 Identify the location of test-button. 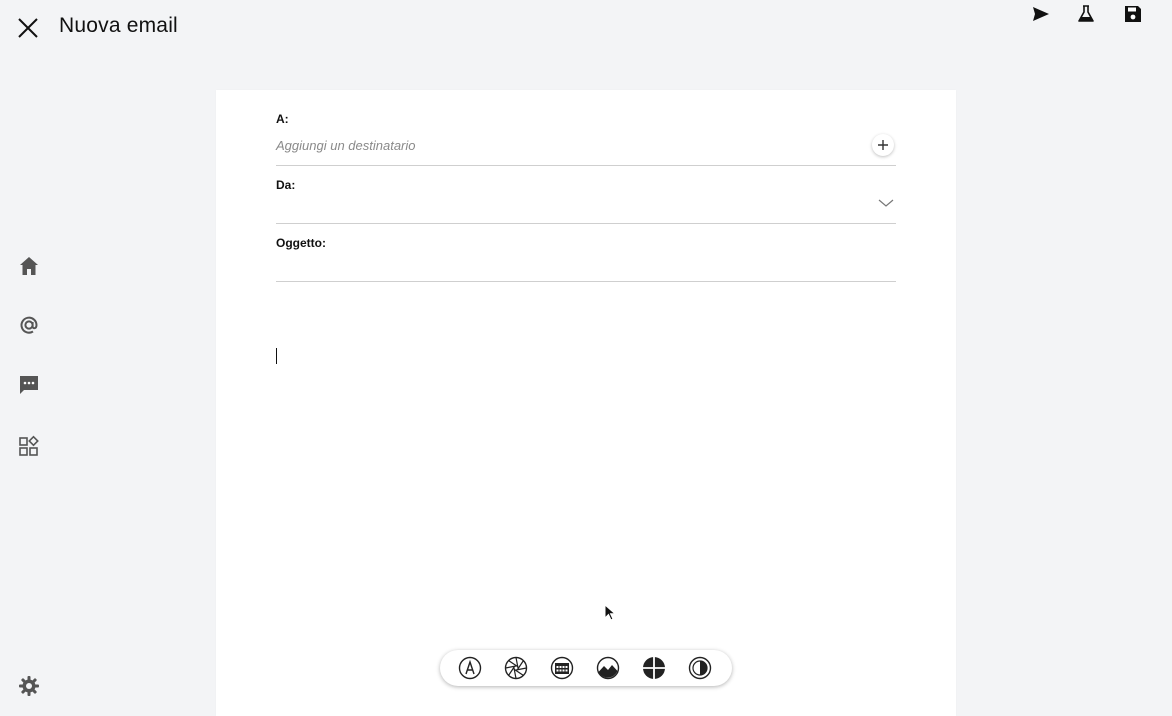
(1086, 14).